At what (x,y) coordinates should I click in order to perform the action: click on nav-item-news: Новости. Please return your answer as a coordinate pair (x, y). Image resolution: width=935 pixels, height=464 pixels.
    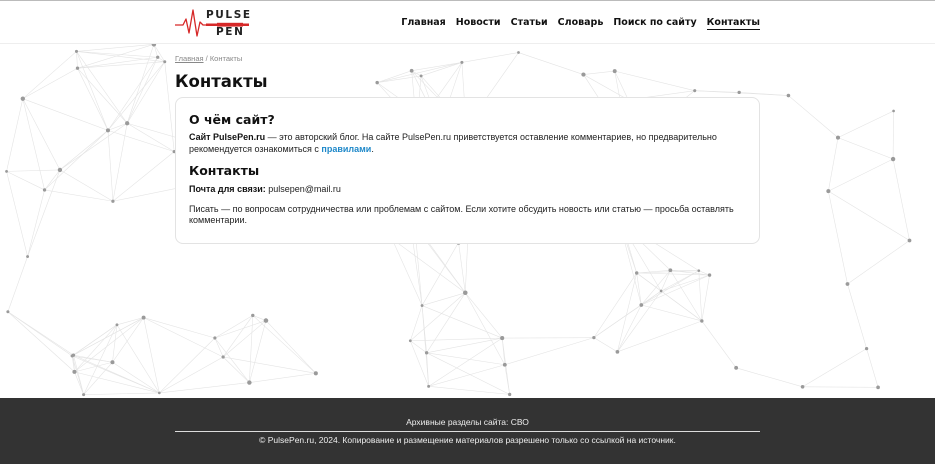
    Looking at the image, I should click on (478, 23).